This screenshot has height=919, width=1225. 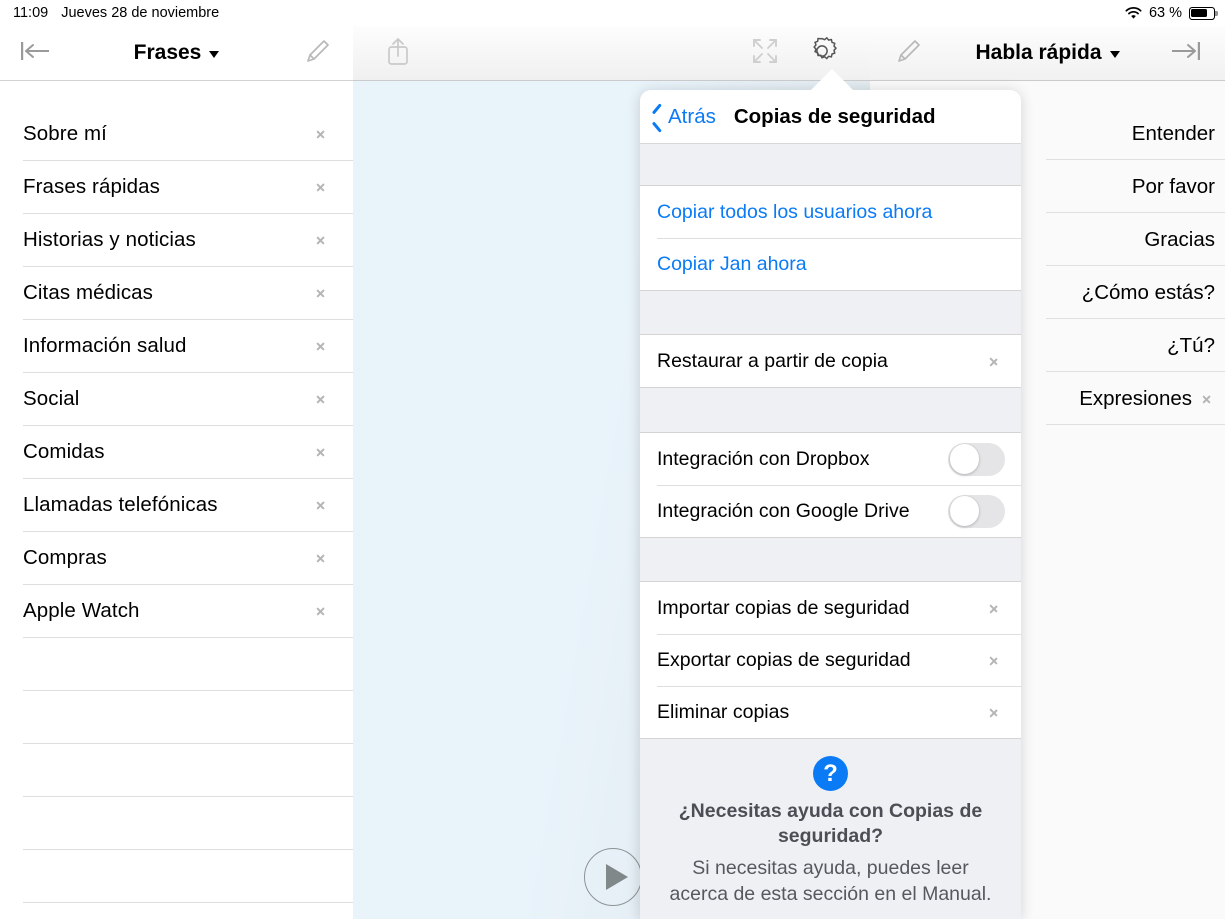 I want to click on popover-row: Integración con Google Drive, so click(x=830, y=511).